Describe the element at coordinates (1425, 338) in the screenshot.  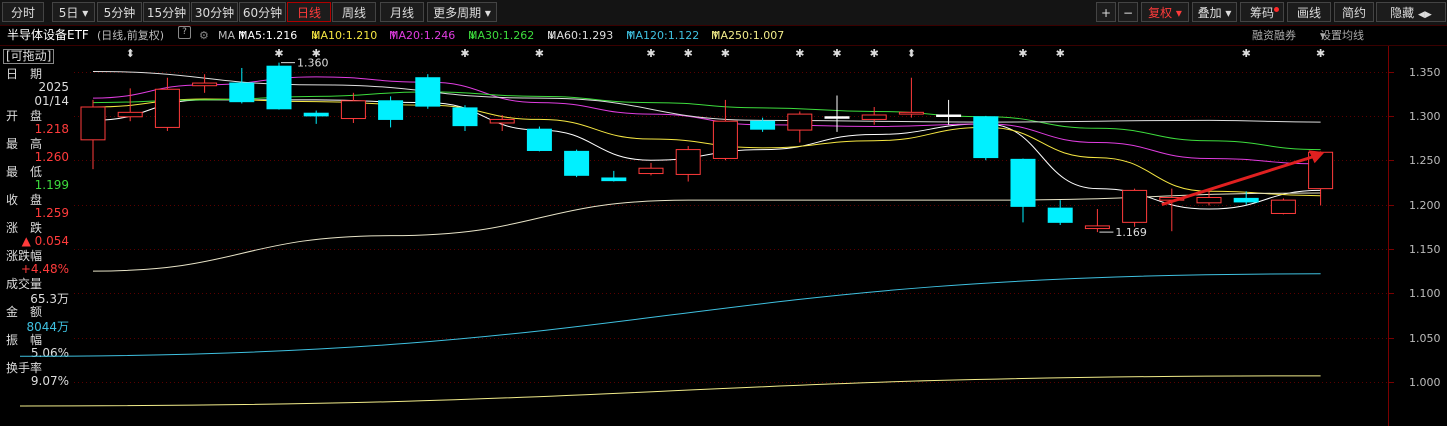
I see `price-tick-label: 1.050` at that location.